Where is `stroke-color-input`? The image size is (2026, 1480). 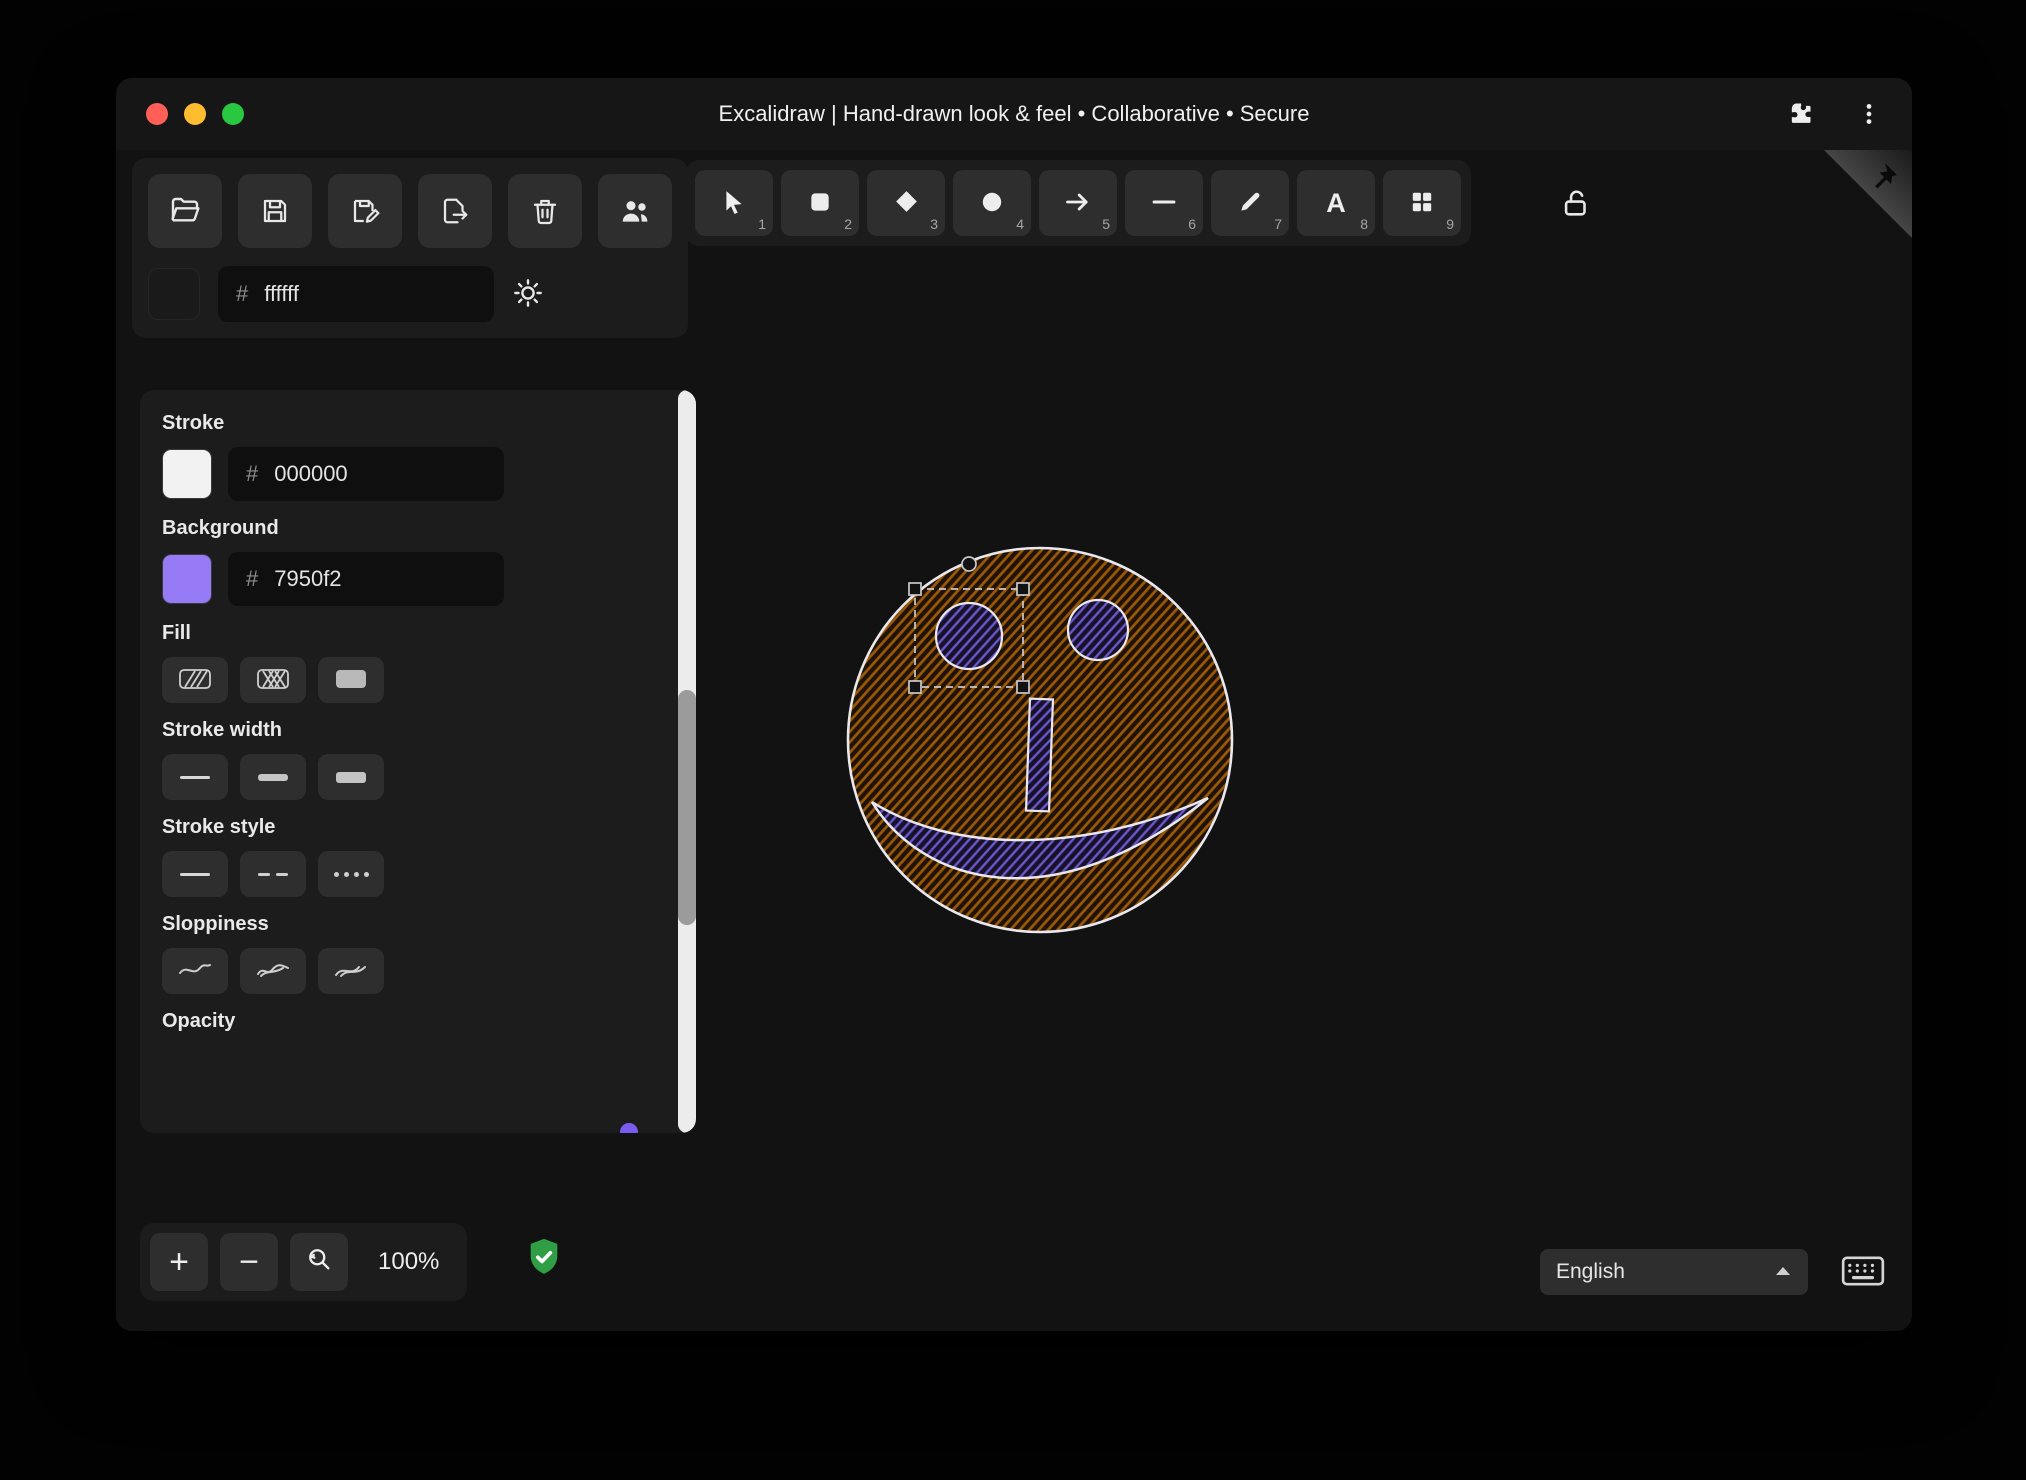
stroke-color-input is located at coordinates (359, 474).